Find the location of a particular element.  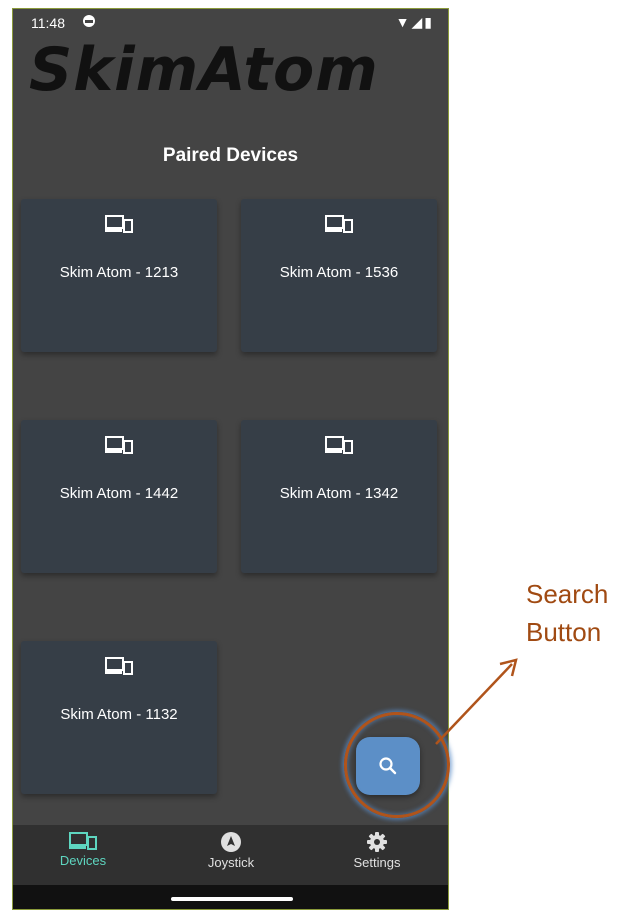

annotation-arrow is located at coordinates (476, 701).